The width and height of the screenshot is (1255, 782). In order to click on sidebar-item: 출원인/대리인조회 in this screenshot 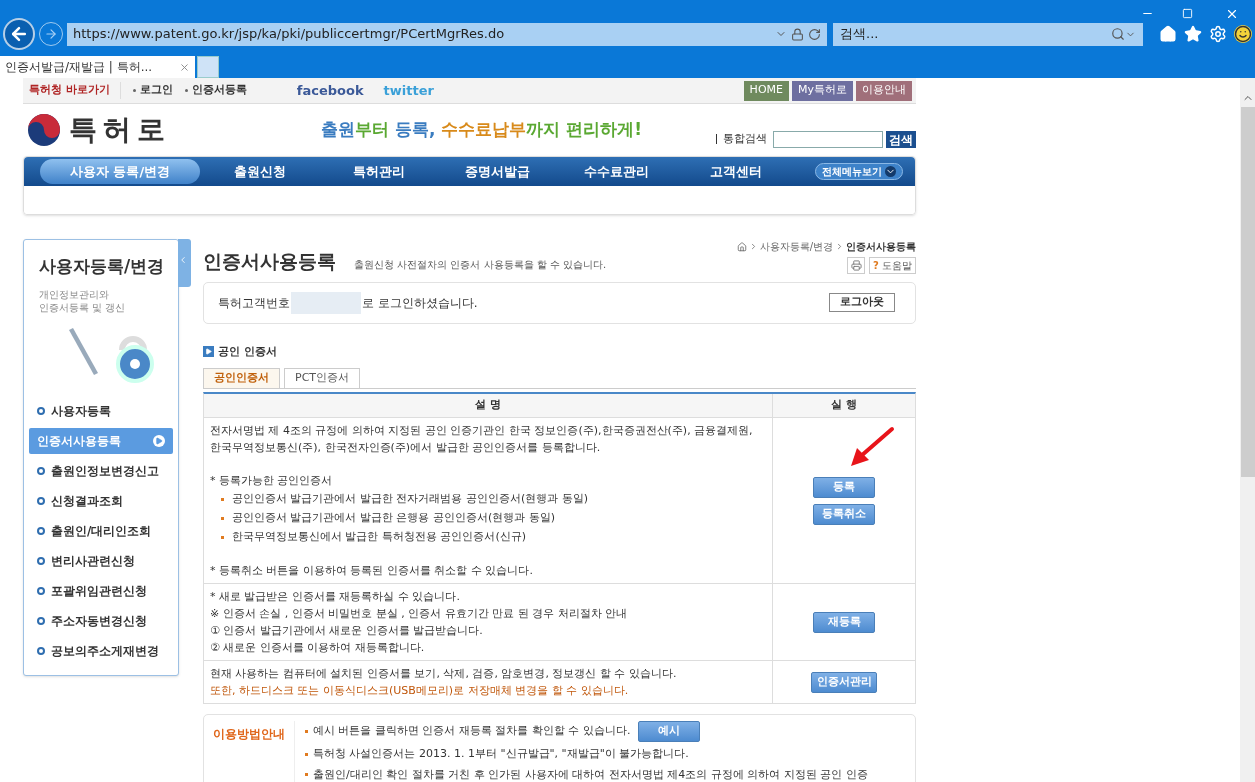, I will do `click(101, 530)`.